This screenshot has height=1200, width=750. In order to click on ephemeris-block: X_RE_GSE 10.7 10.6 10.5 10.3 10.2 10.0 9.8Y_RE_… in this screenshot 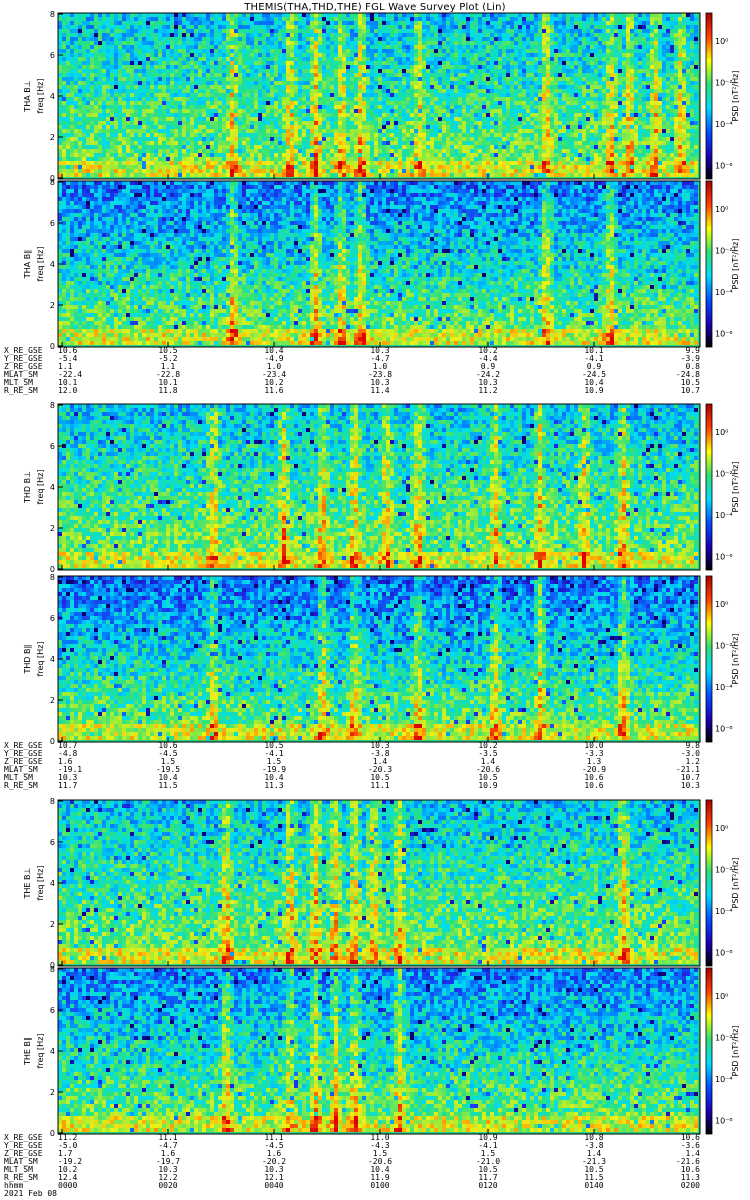, I will do `click(352, 765)`.